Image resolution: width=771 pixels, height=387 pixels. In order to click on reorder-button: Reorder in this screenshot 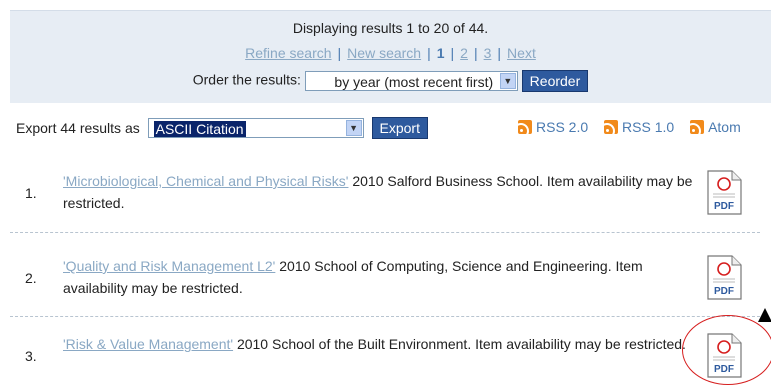, I will do `click(555, 81)`.